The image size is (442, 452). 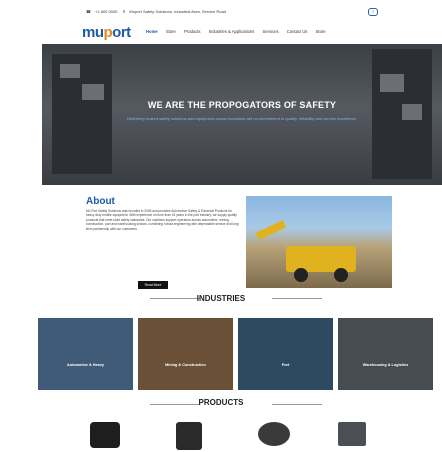 What do you see at coordinates (373, 12) in the screenshot?
I see `social-icon: f` at bounding box center [373, 12].